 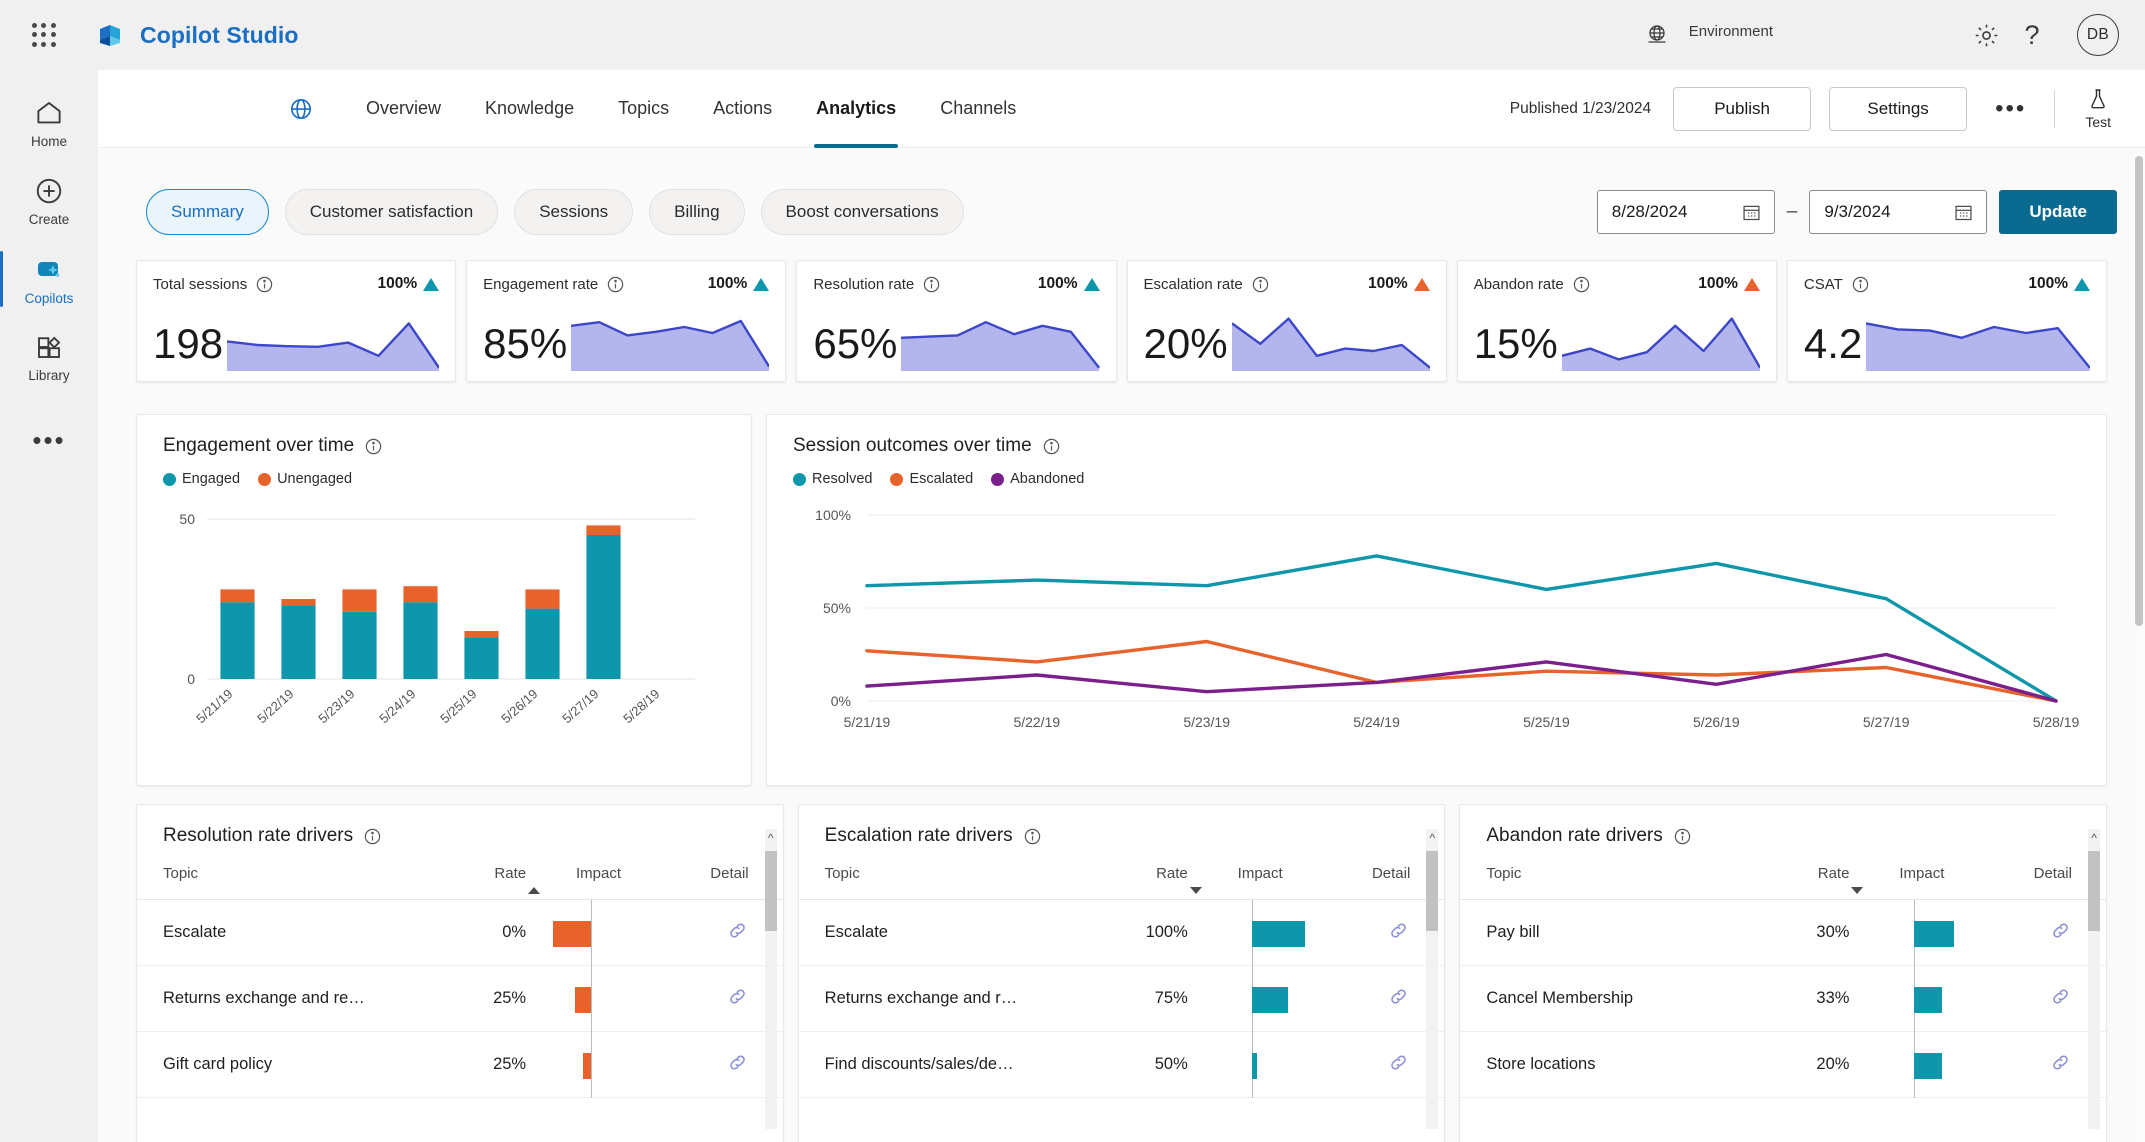 What do you see at coordinates (862, 212) in the screenshot?
I see `pill-boost-conversations: Boost conversations` at bounding box center [862, 212].